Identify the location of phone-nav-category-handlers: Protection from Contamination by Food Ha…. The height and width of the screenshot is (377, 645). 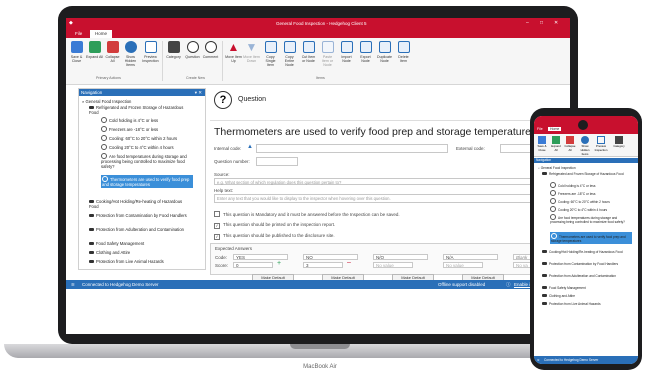
(587, 264).